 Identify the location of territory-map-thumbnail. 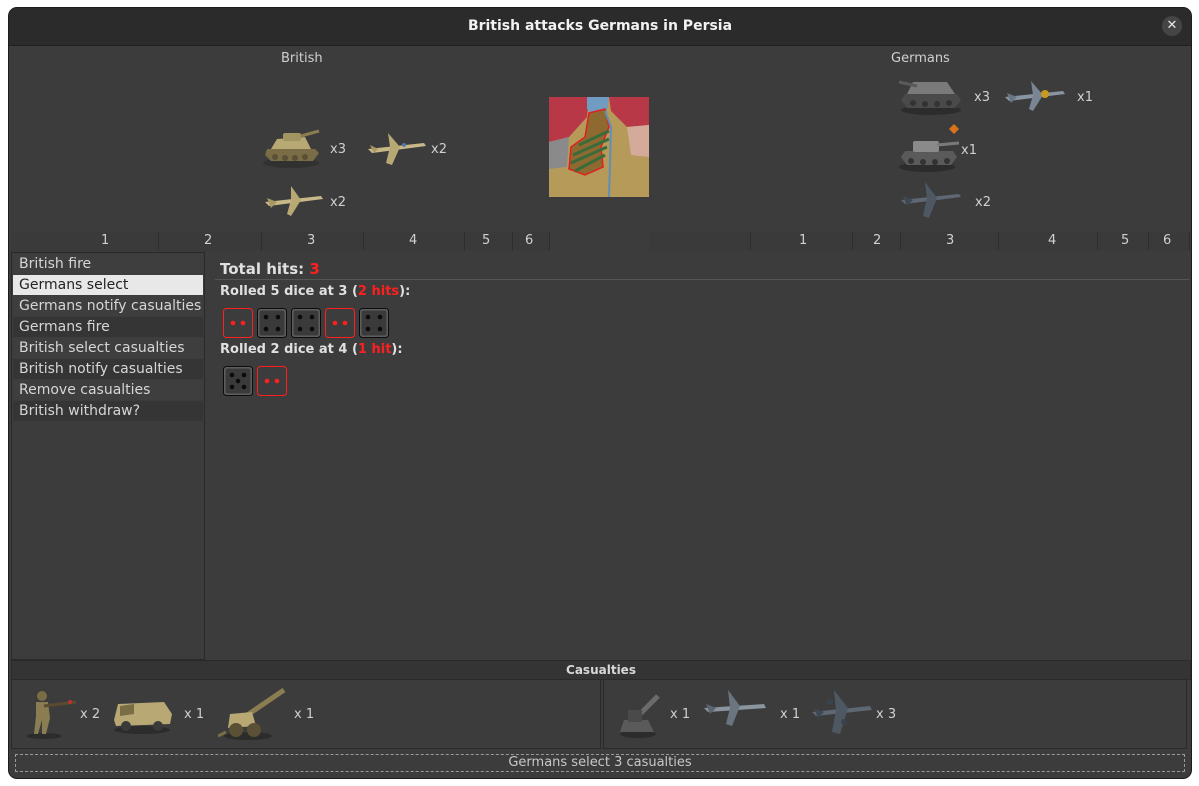
(599, 147).